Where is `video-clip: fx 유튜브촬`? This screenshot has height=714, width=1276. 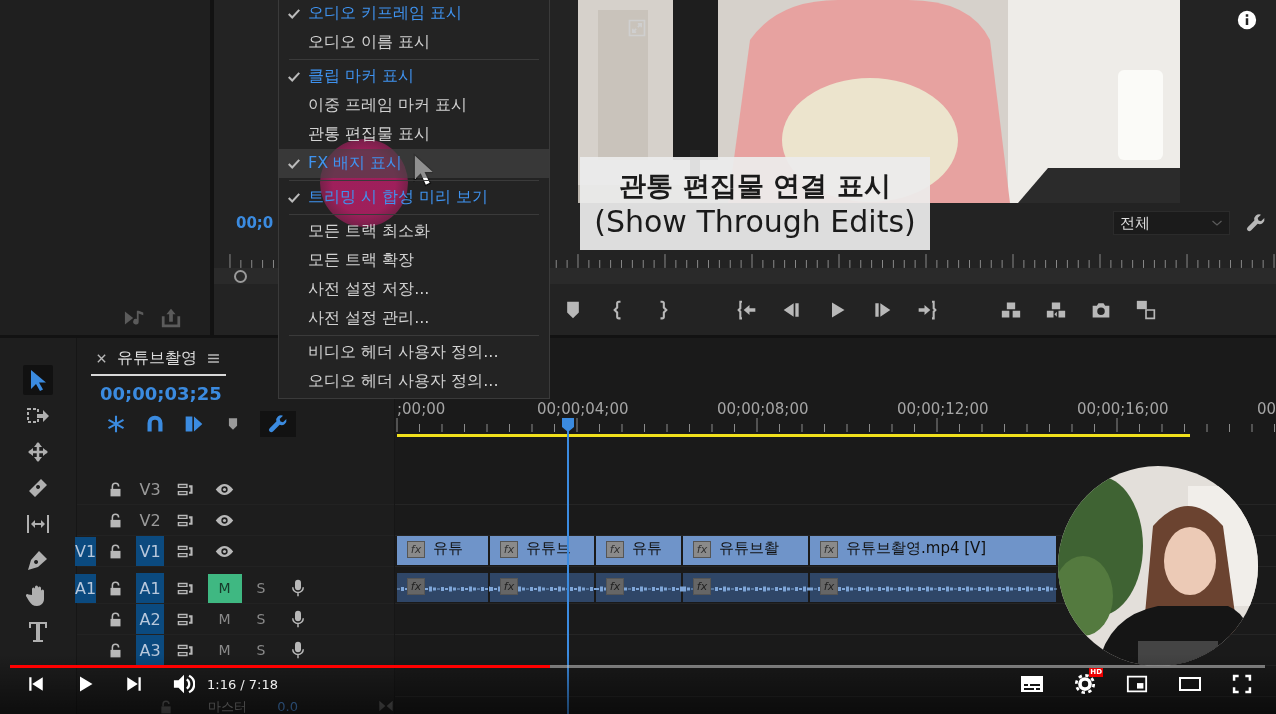 video-clip: fx 유튜브촬 is located at coordinates (746, 550).